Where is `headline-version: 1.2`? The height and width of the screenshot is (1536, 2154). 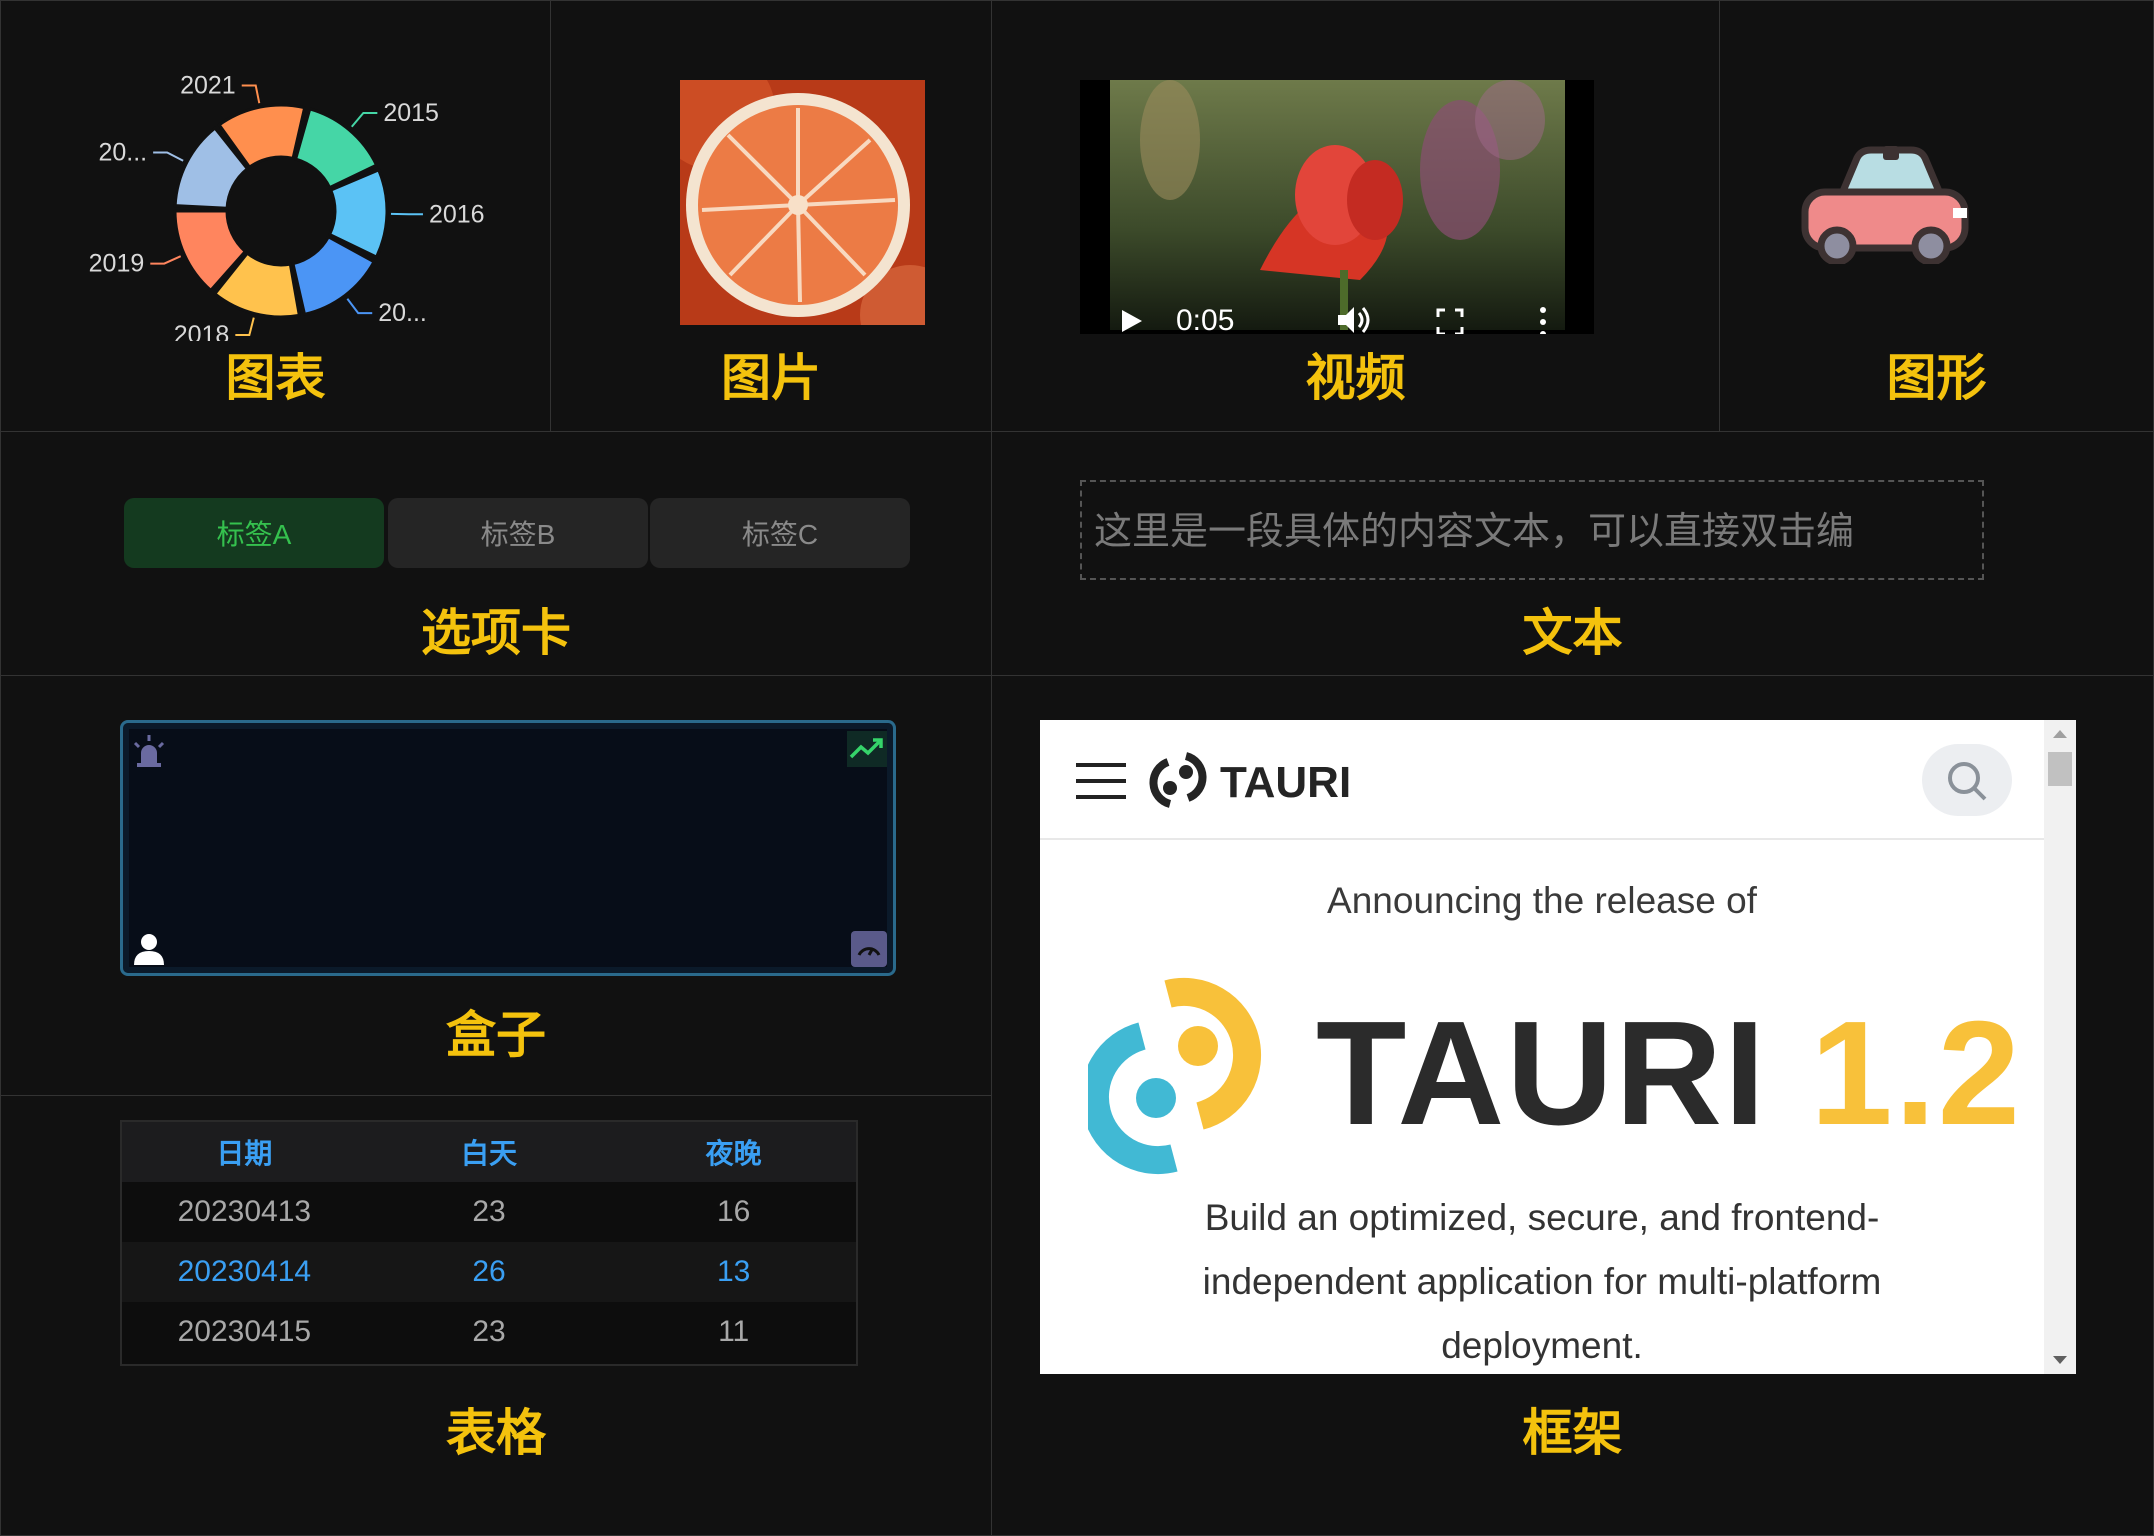 headline-version: 1.2 is located at coordinates (1916, 1073).